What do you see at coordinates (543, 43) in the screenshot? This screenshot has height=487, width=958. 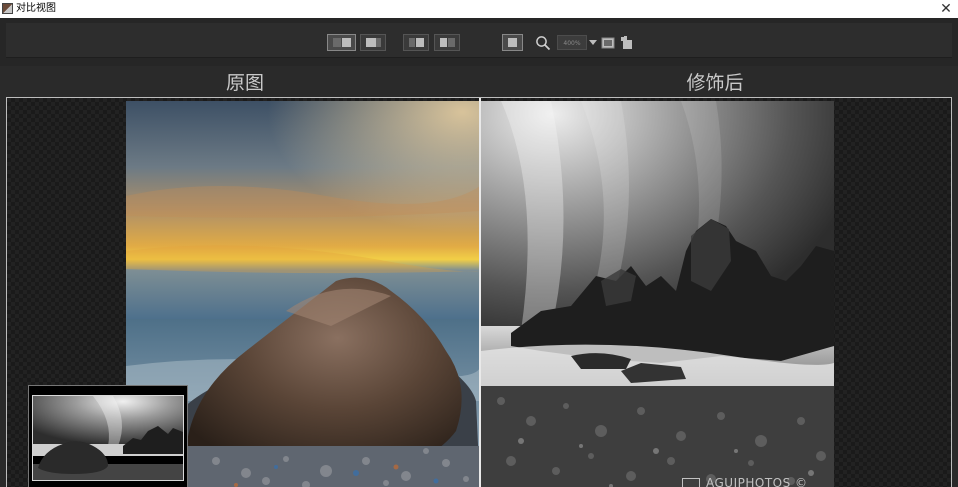 I see `zoom-icon` at bounding box center [543, 43].